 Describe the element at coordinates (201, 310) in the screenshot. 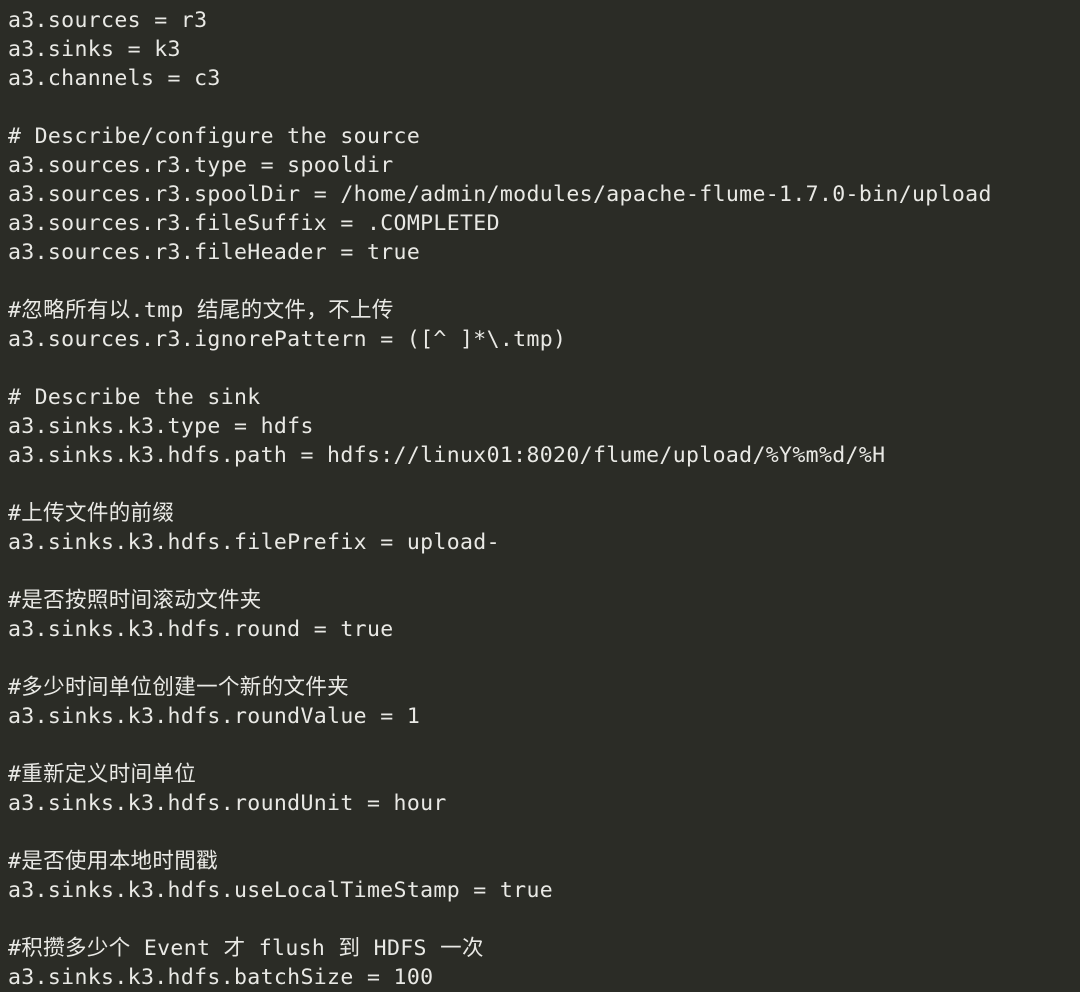

I see `code-line: #忽略所有以.tmp 结尾的文件，不上传` at that location.